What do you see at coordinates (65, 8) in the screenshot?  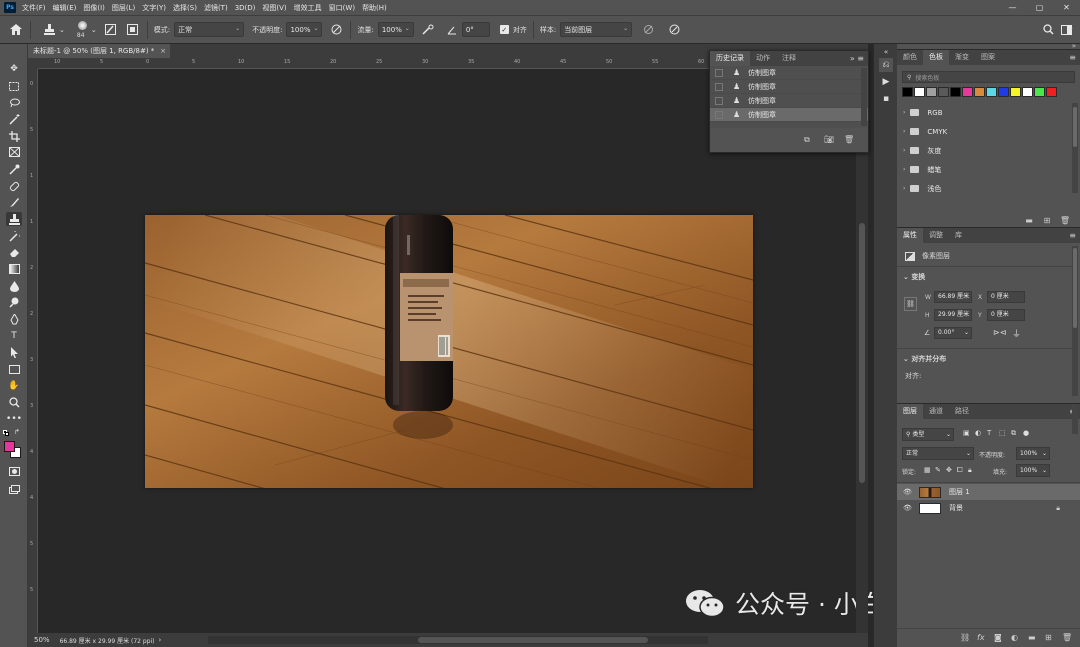 I see `menu-edit: 编辑(E)` at bounding box center [65, 8].